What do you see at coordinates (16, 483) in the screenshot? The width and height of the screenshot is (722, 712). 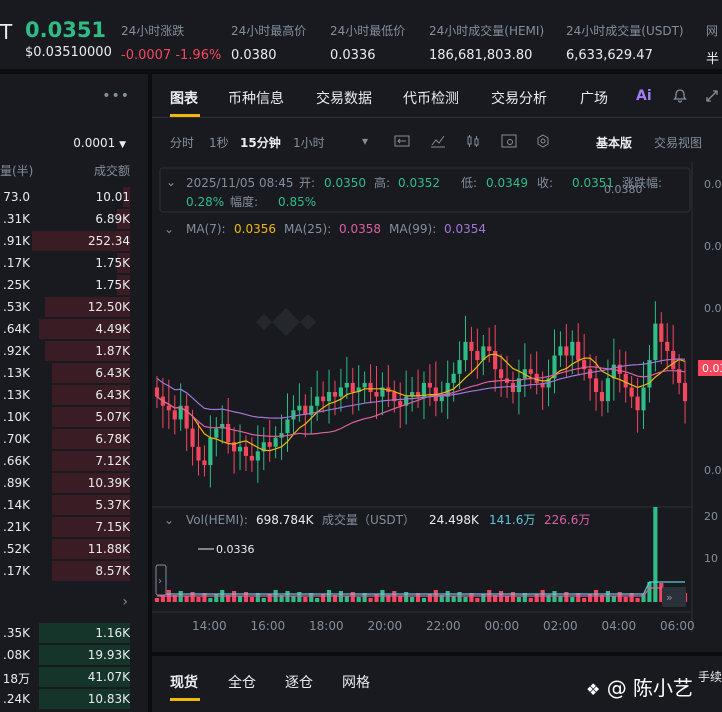 I see `ask-qty: .89K` at bounding box center [16, 483].